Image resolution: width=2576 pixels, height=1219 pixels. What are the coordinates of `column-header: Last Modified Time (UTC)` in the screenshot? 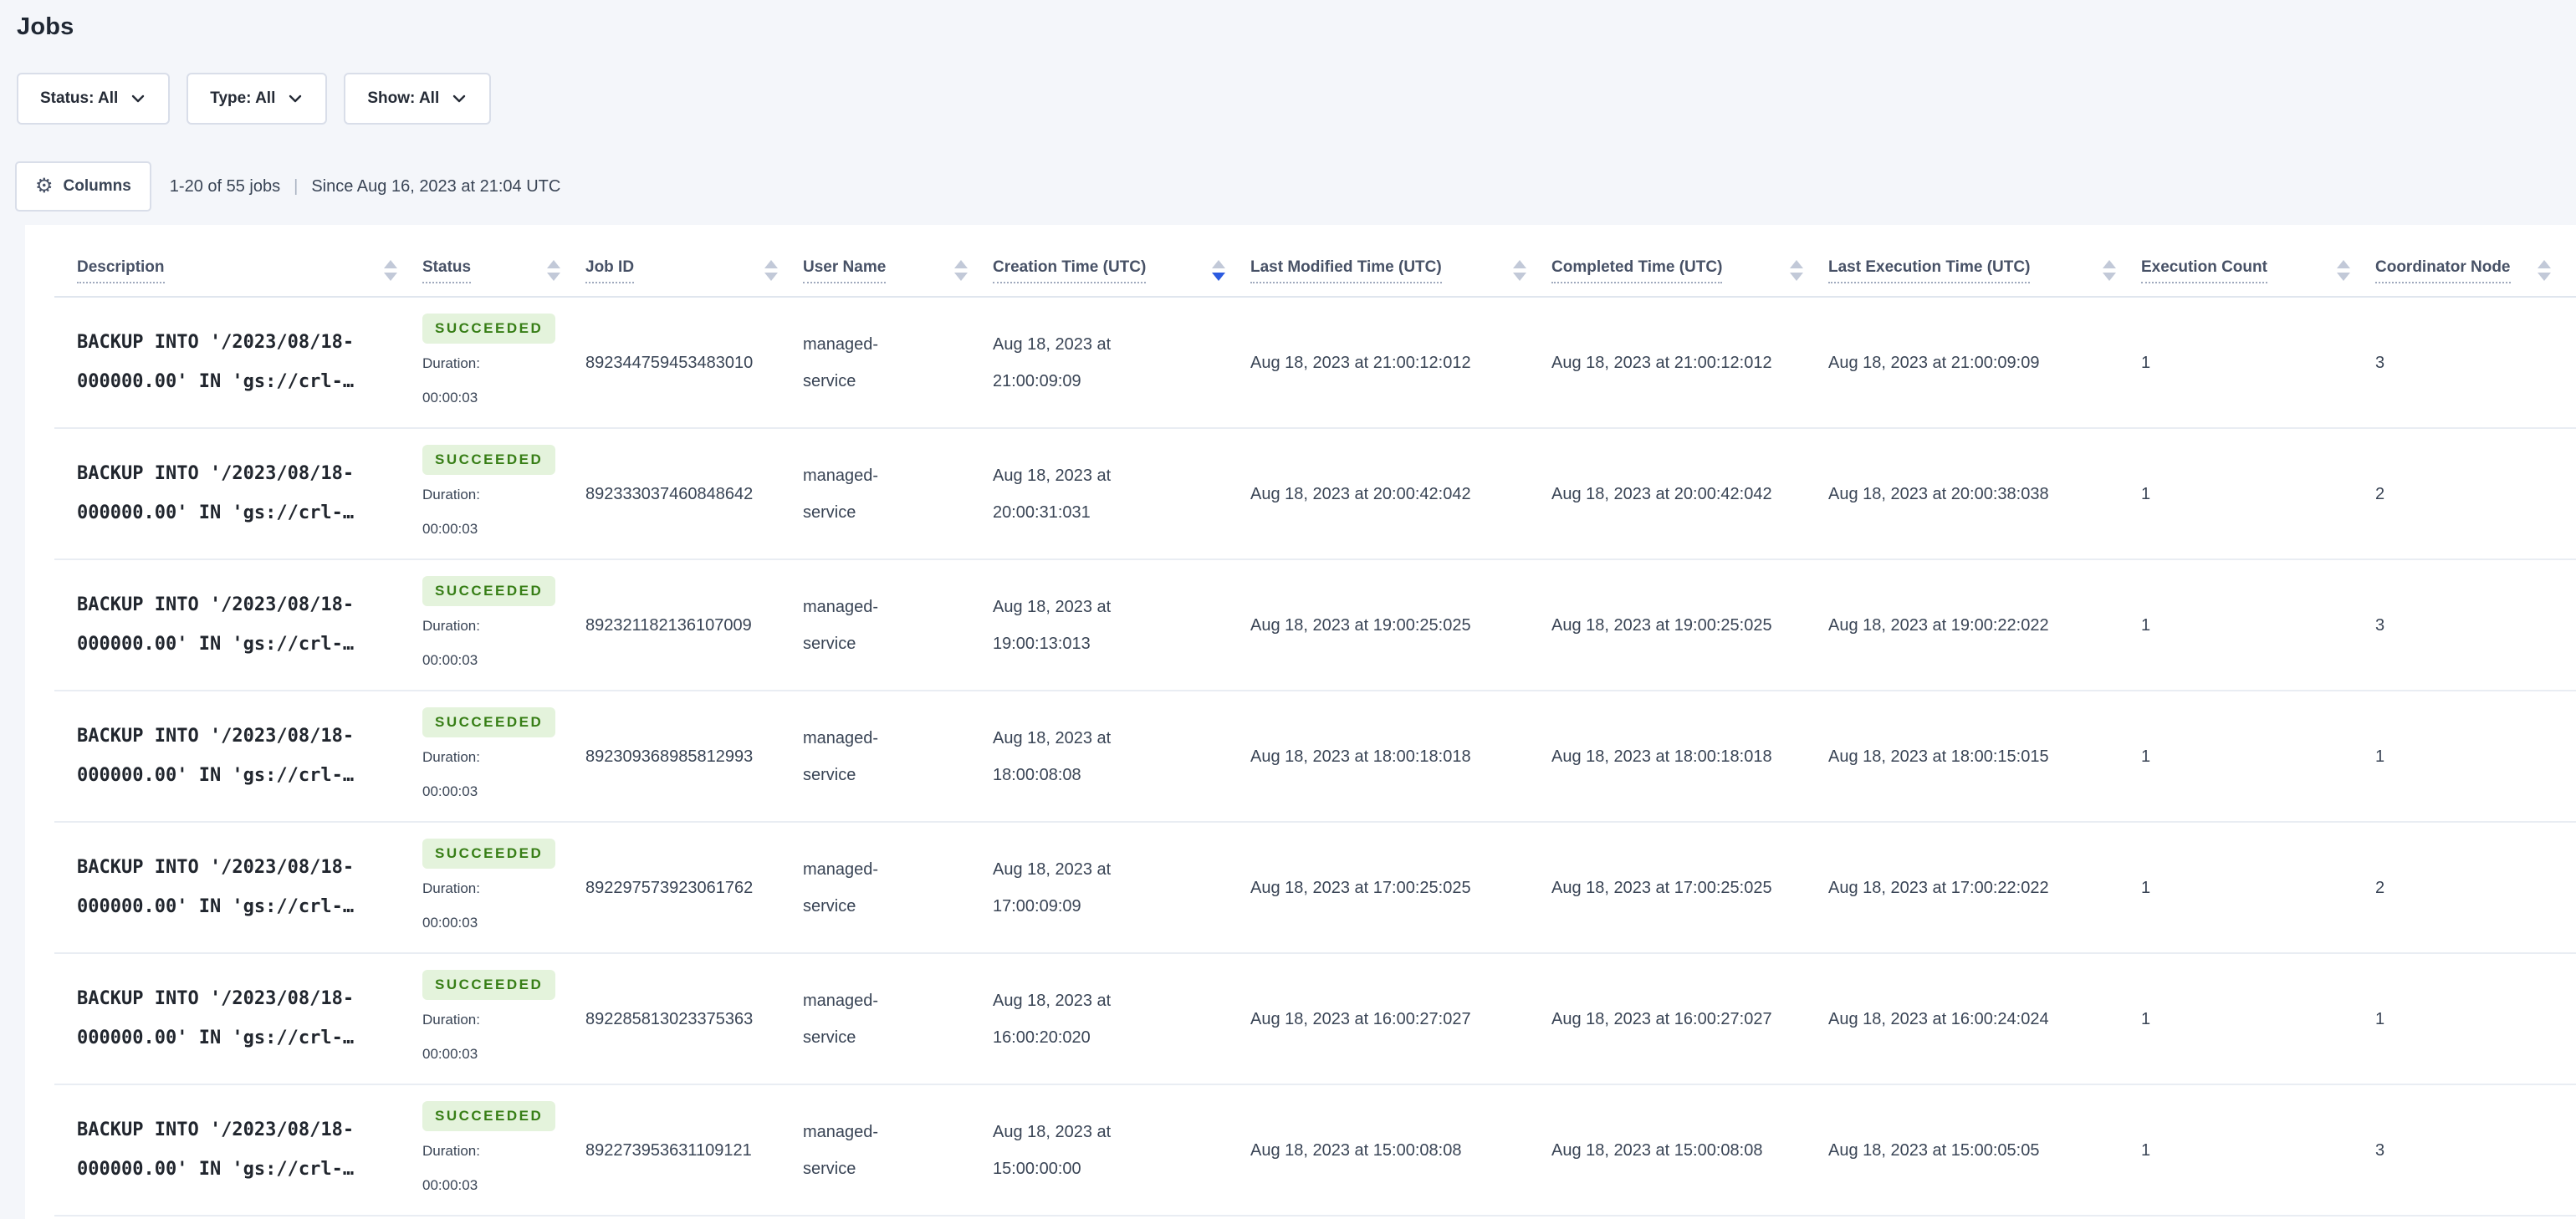 It's located at (1400, 270).